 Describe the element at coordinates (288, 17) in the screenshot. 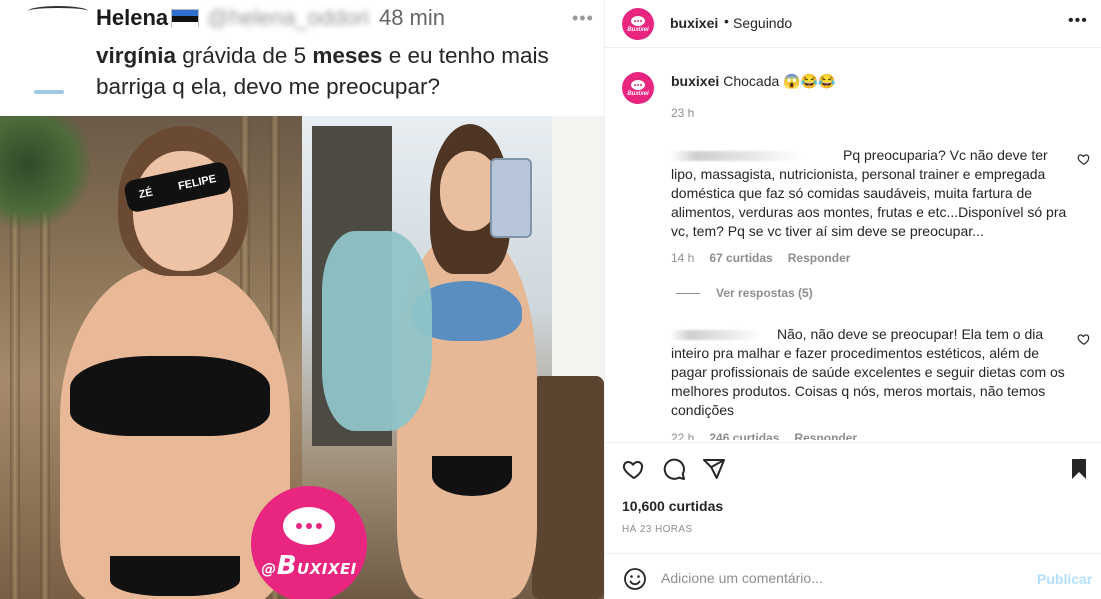

I see `tweet-handle: @helena_oddori` at that location.